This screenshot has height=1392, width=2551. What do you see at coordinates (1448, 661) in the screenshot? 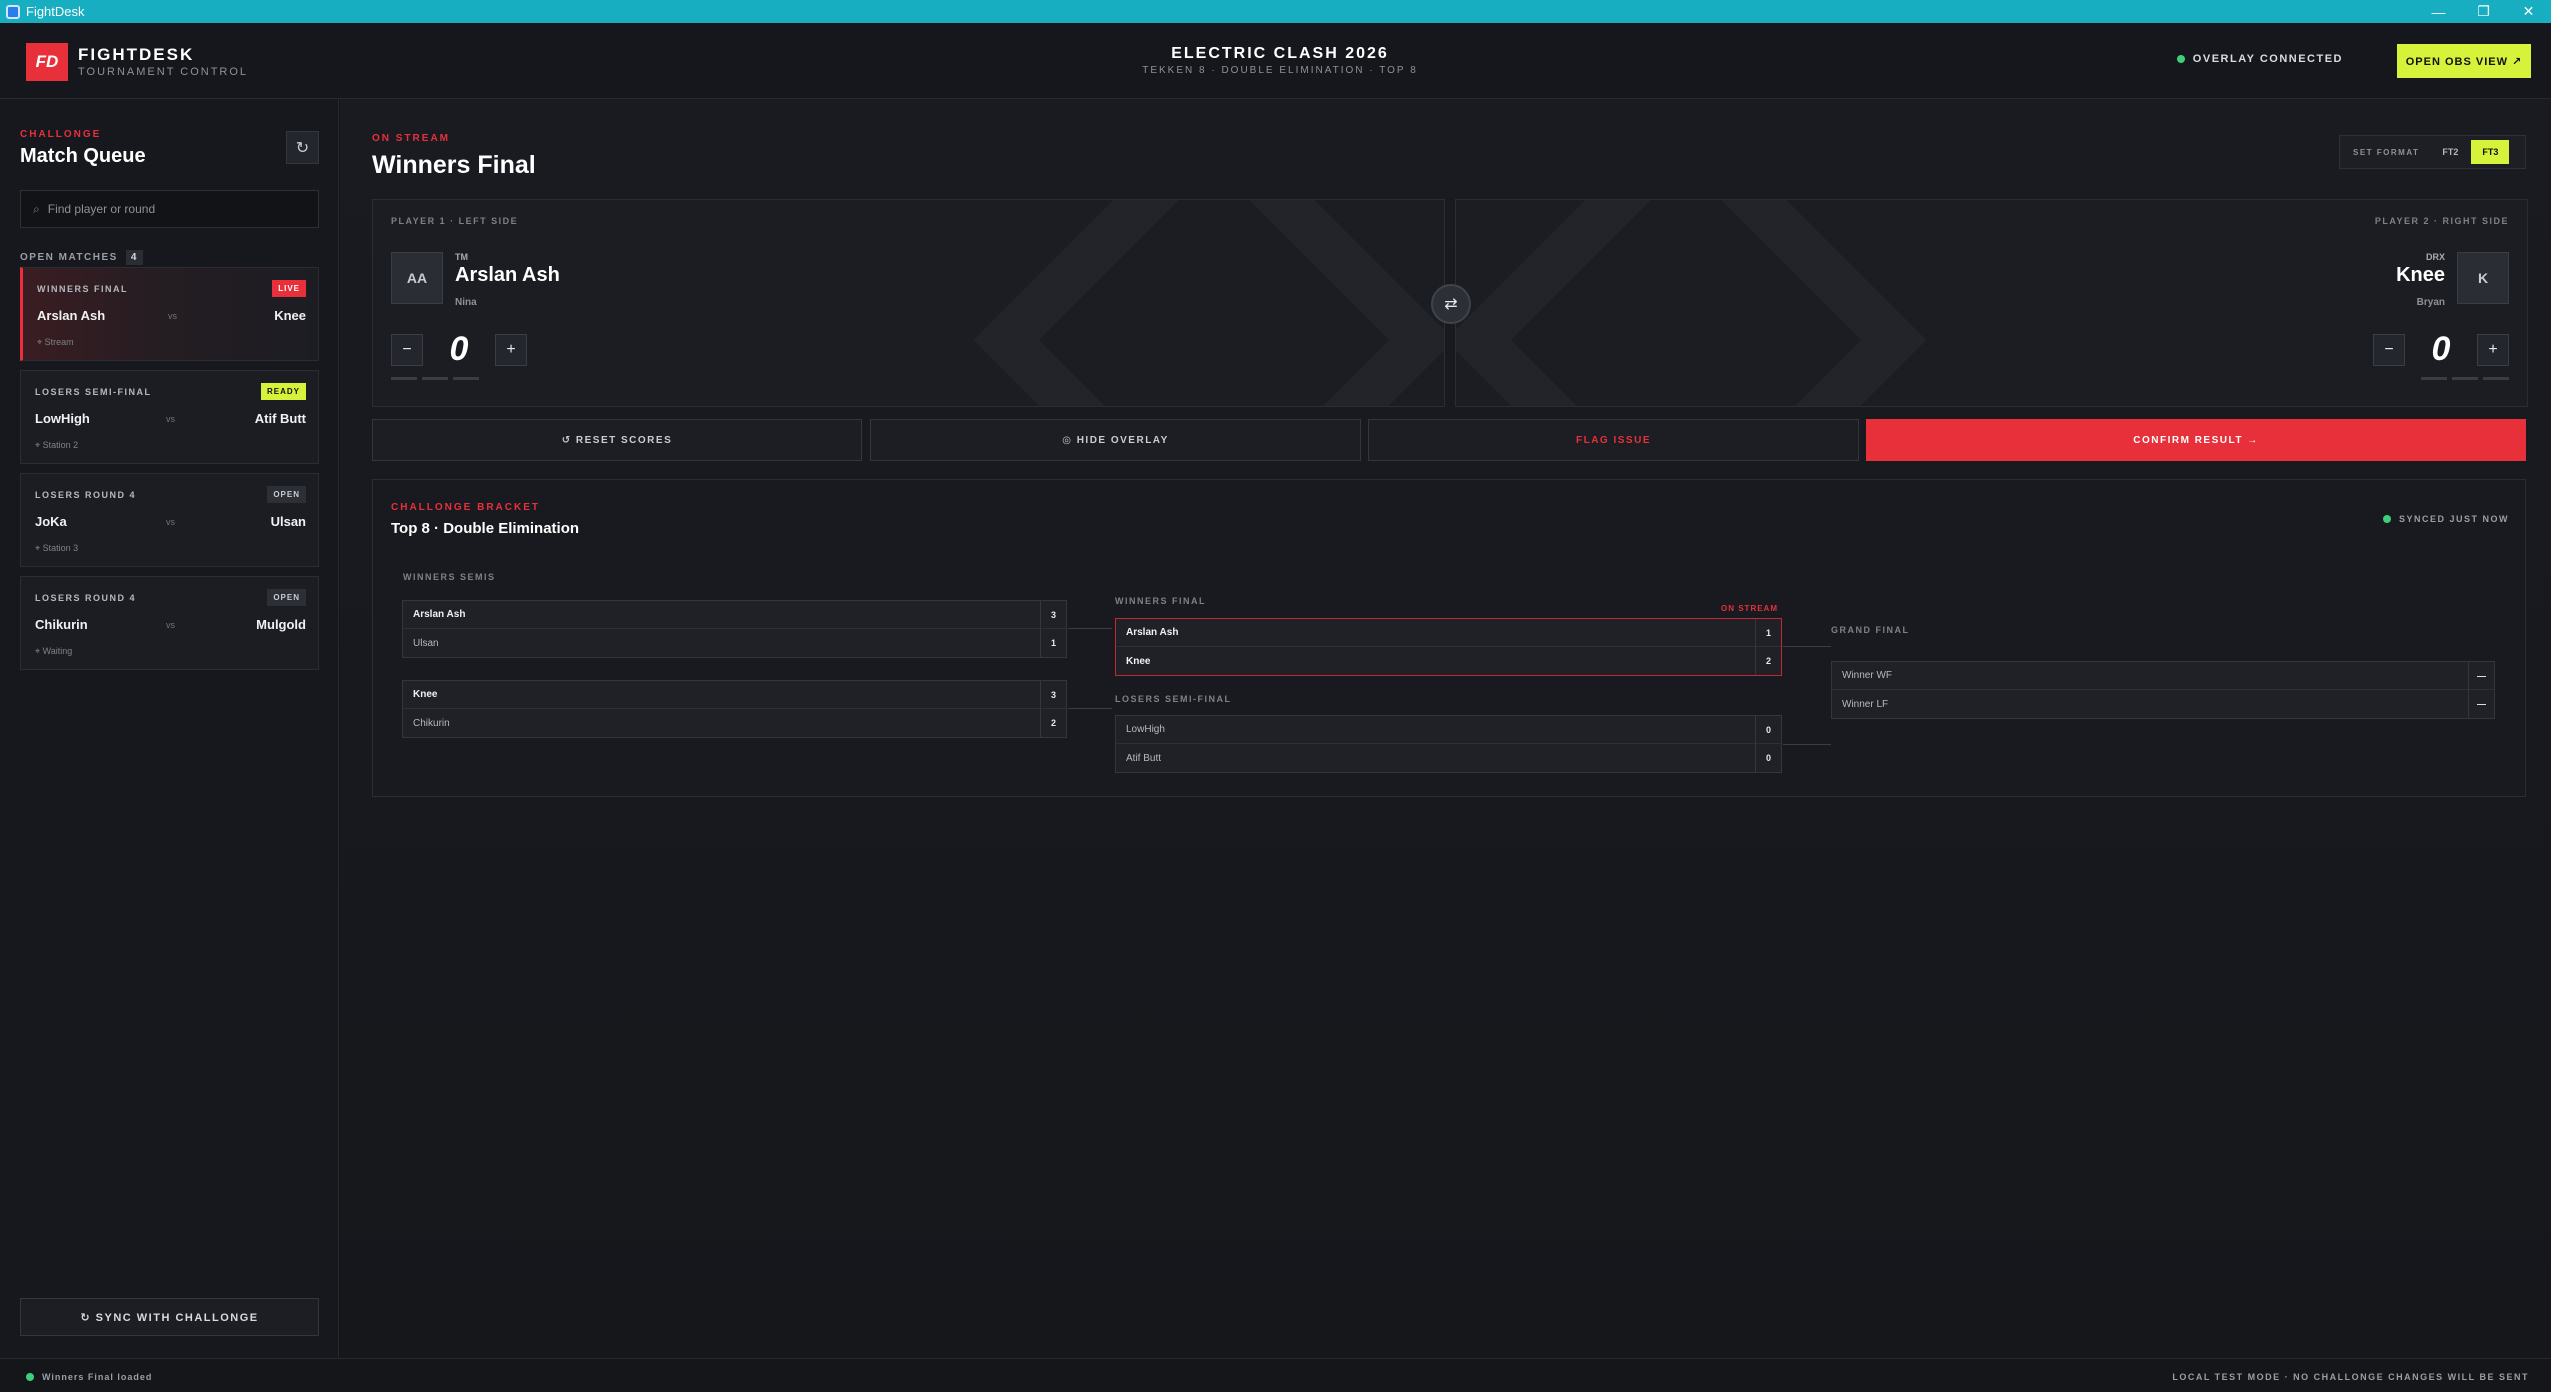
I see `bracket-row: Knee 2` at bounding box center [1448, 661].